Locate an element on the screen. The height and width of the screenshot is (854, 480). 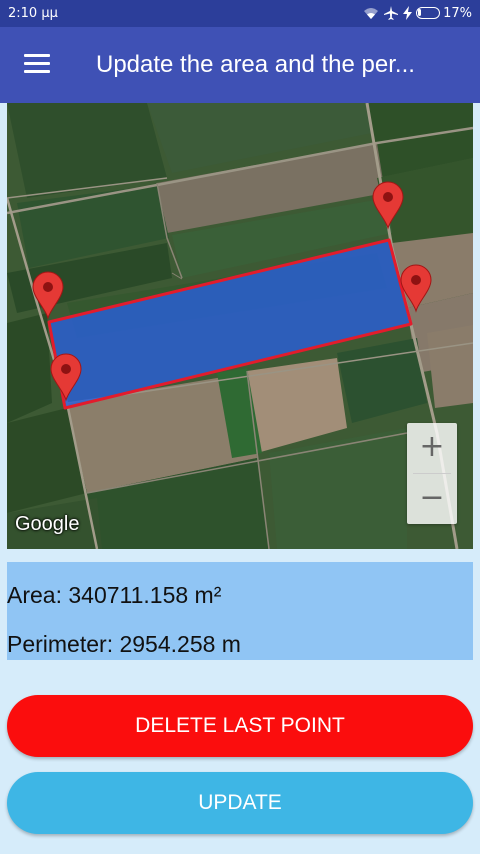
google-attribution-logo: Google is located at coordinates (47, 524).